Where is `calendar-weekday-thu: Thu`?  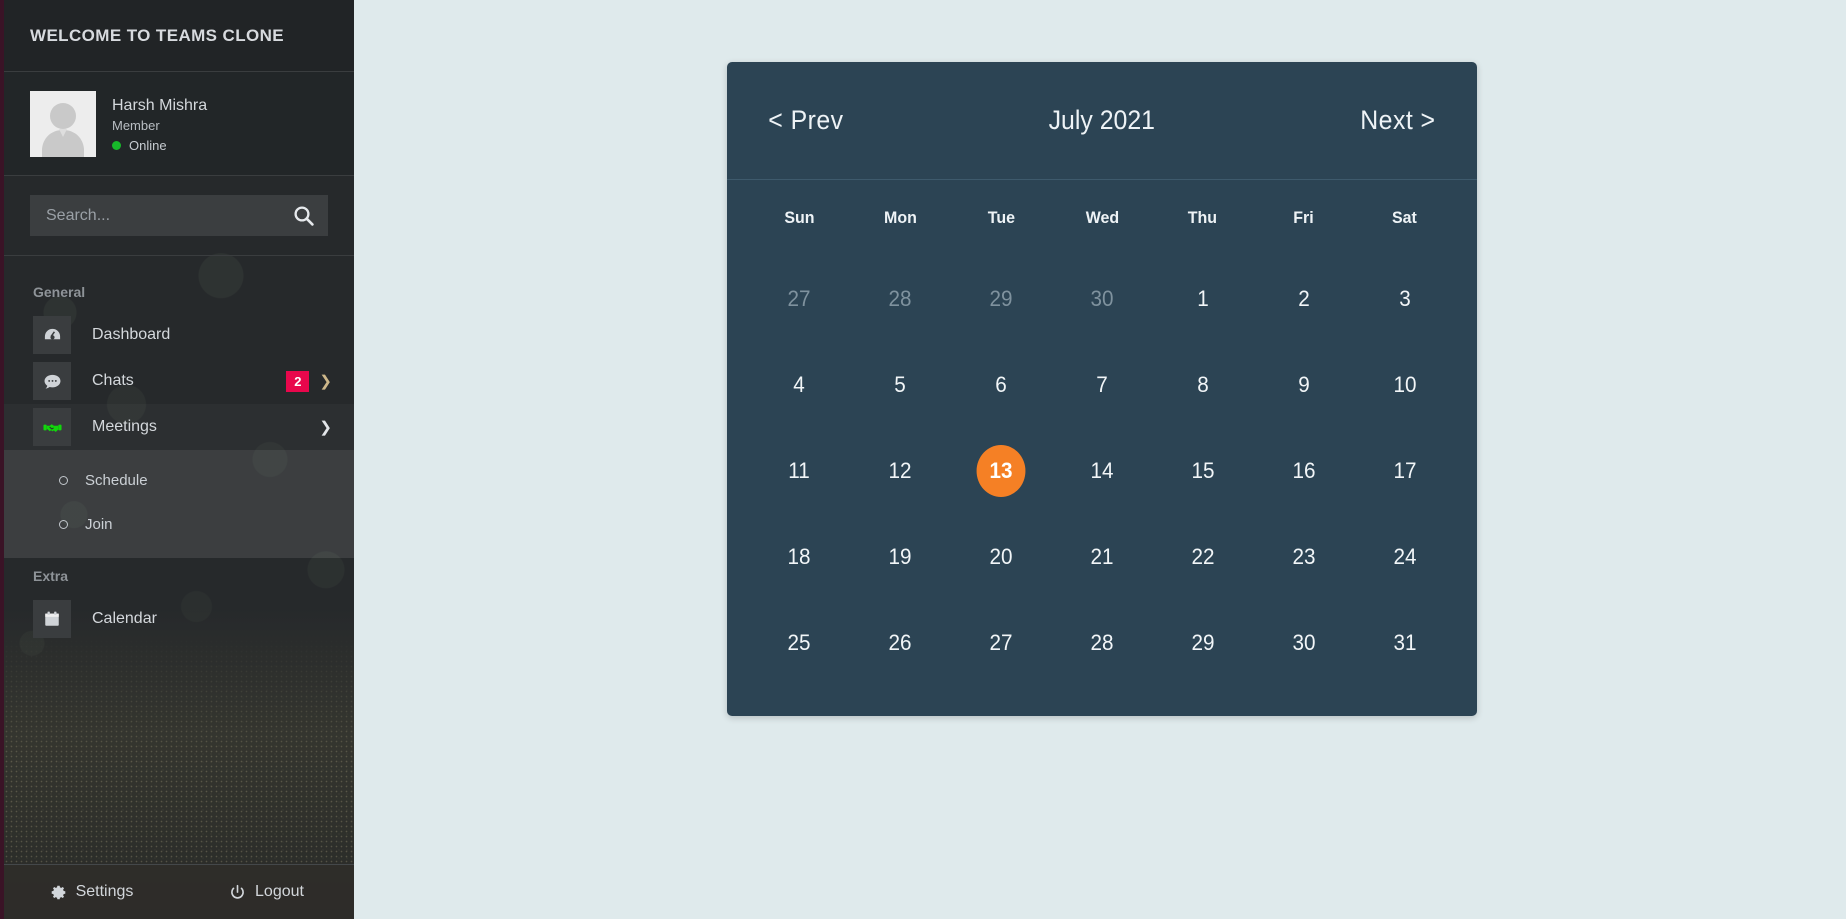 calendar-weekday-thu: Thu is located at coordinates (1203, 217).